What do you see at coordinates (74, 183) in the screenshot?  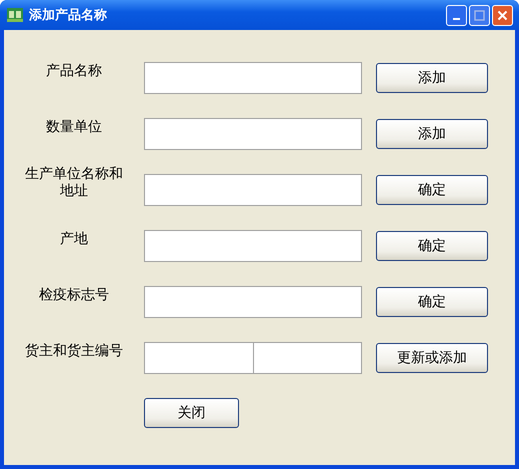 I see `field-label: 生产单位名称和地址` at bounding box center [74, 183].